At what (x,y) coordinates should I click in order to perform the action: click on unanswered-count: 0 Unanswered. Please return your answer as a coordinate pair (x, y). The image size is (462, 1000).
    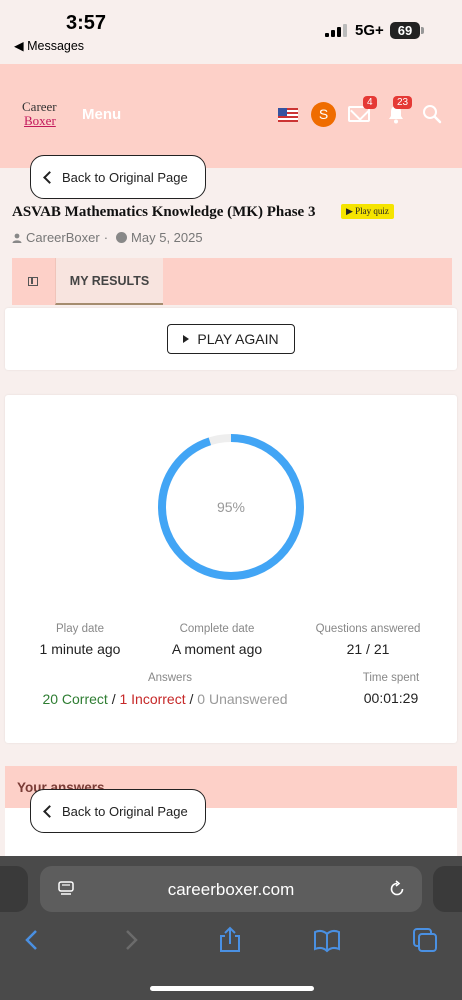
    Looking at the image, I should click on (242, 699).